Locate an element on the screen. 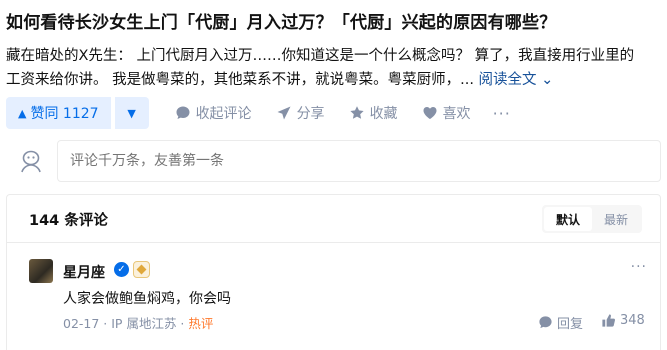 This screenshot has width=667, height=350. comment-input is located at coordinates (359, 161).